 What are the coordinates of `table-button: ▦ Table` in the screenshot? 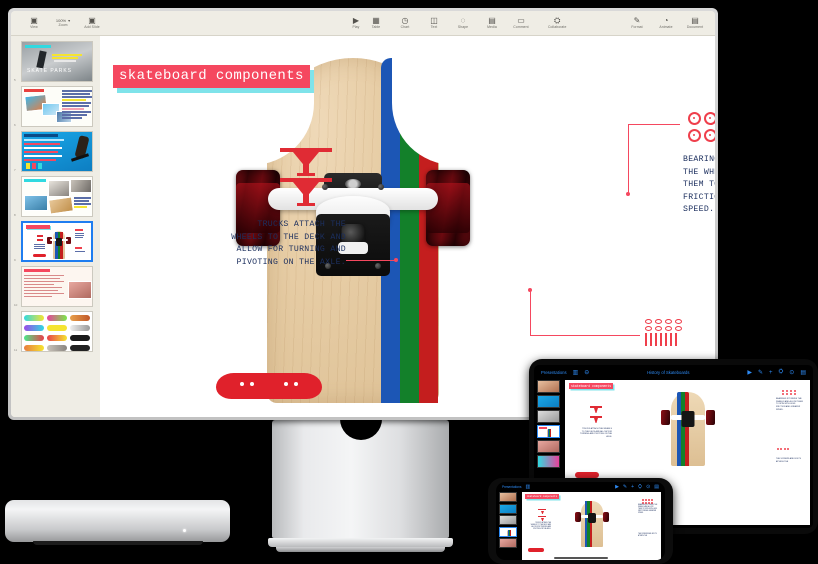 It's located at (376, 23).